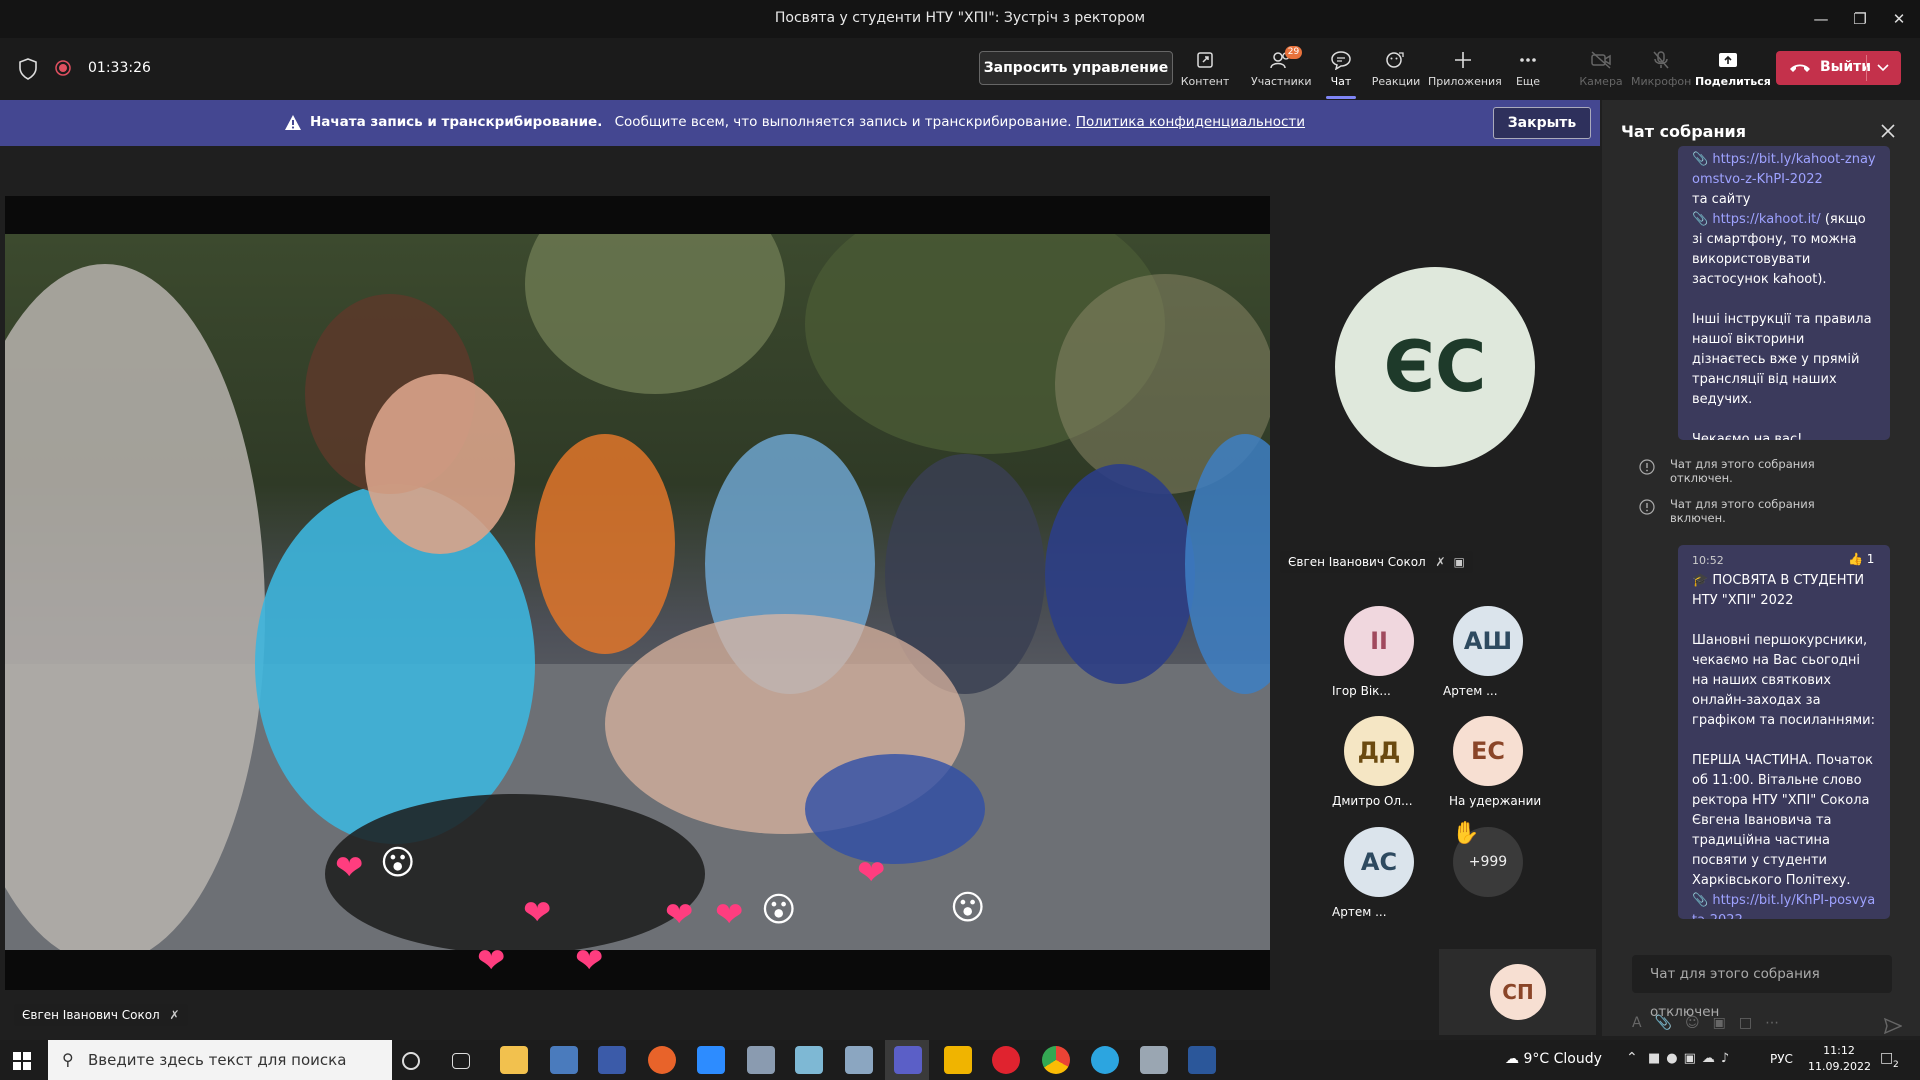 The width and height of the screenshot is (1920, 1080). What do you see at coordinates (514, 1060) in the screenshot?
I see `file-explorer-icon` at bounding box center [514, 1060].